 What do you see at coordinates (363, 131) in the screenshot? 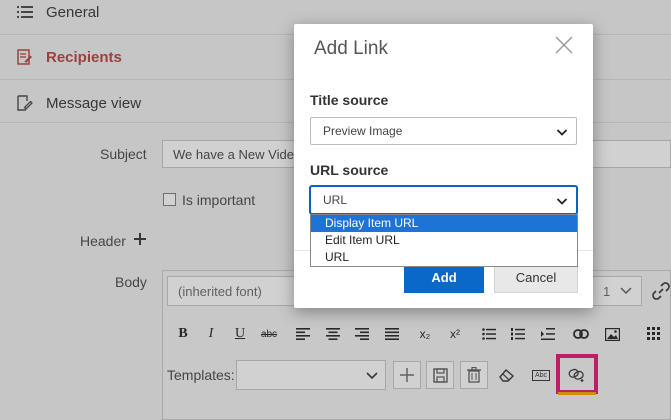
I see `title-source-value: Preview Image` at bounding box center [363, 131].